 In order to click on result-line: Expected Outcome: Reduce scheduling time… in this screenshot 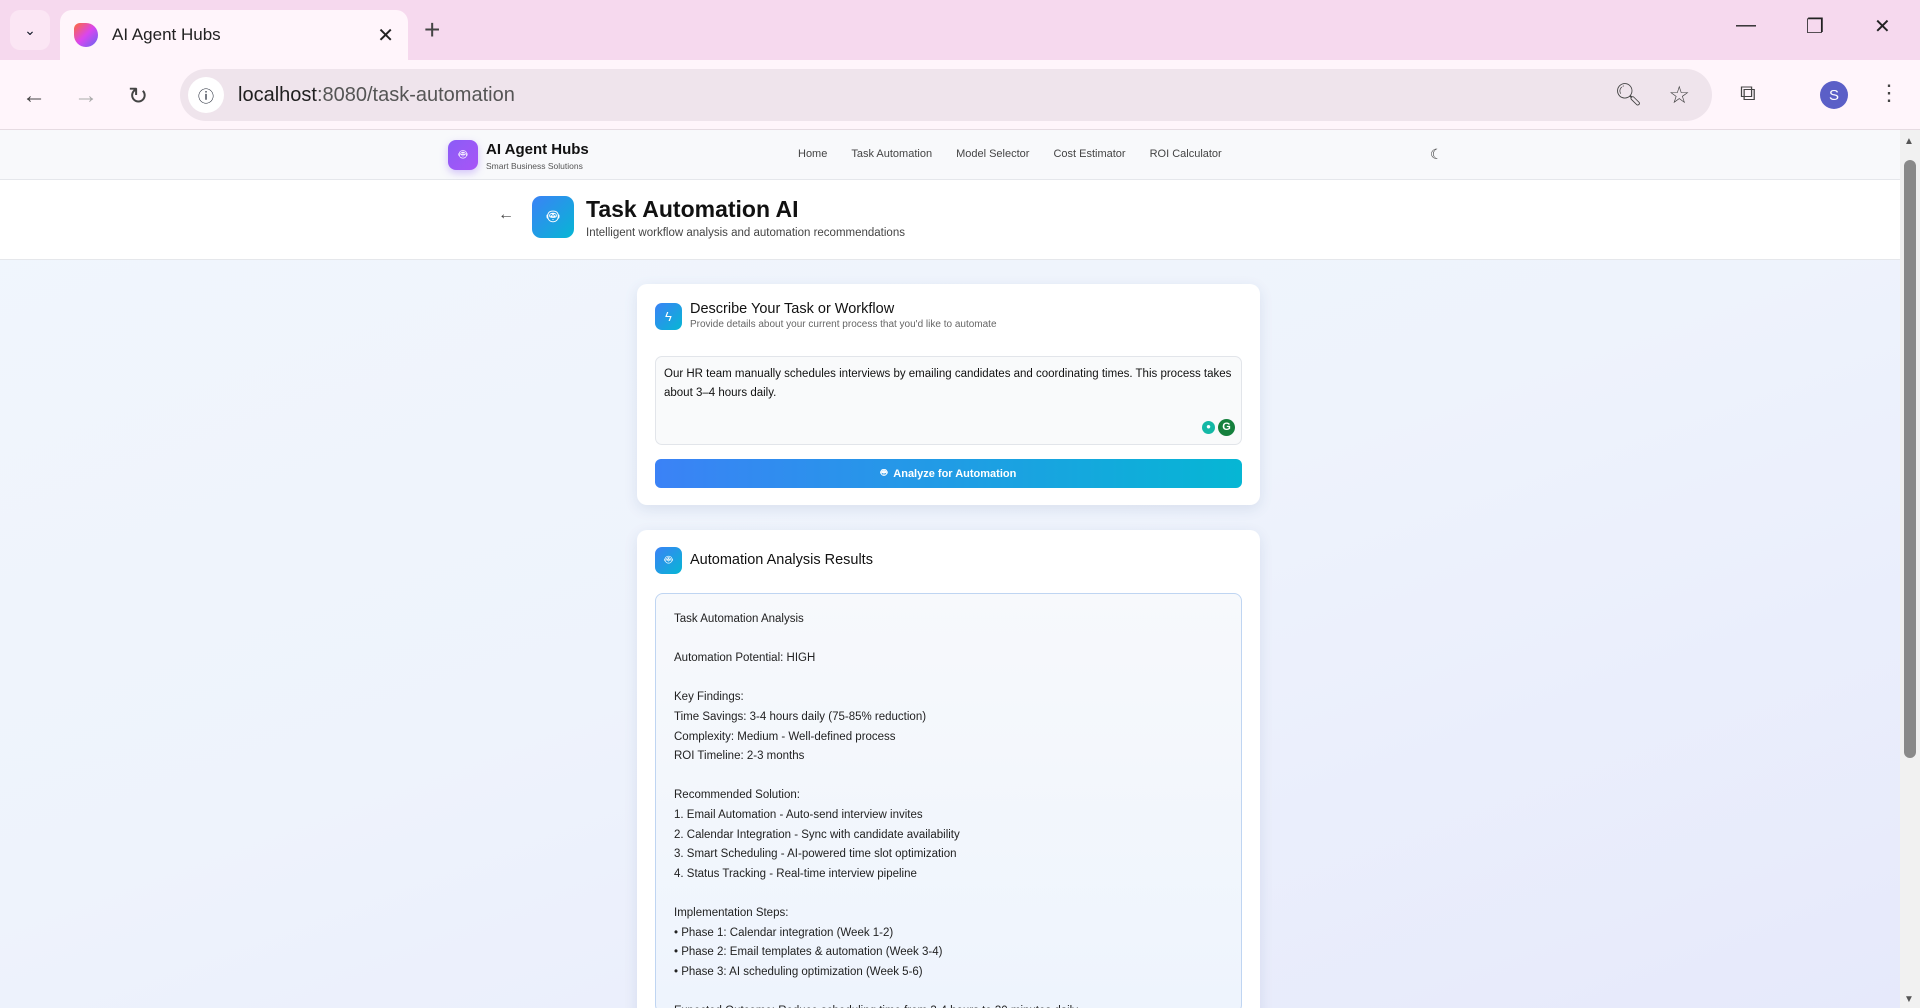, I will do `click(948, 1005)`.